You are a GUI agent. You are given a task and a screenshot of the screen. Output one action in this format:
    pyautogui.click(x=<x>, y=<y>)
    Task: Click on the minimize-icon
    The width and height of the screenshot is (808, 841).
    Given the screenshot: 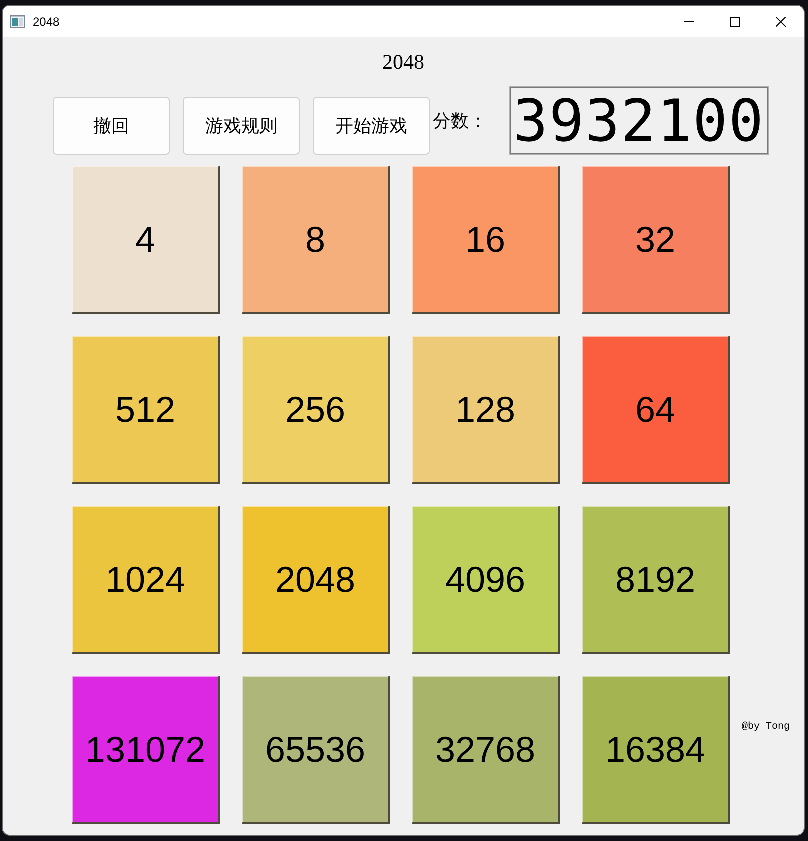 What is the action you would take?
    pyautogui.click(x=689, y=21)
    